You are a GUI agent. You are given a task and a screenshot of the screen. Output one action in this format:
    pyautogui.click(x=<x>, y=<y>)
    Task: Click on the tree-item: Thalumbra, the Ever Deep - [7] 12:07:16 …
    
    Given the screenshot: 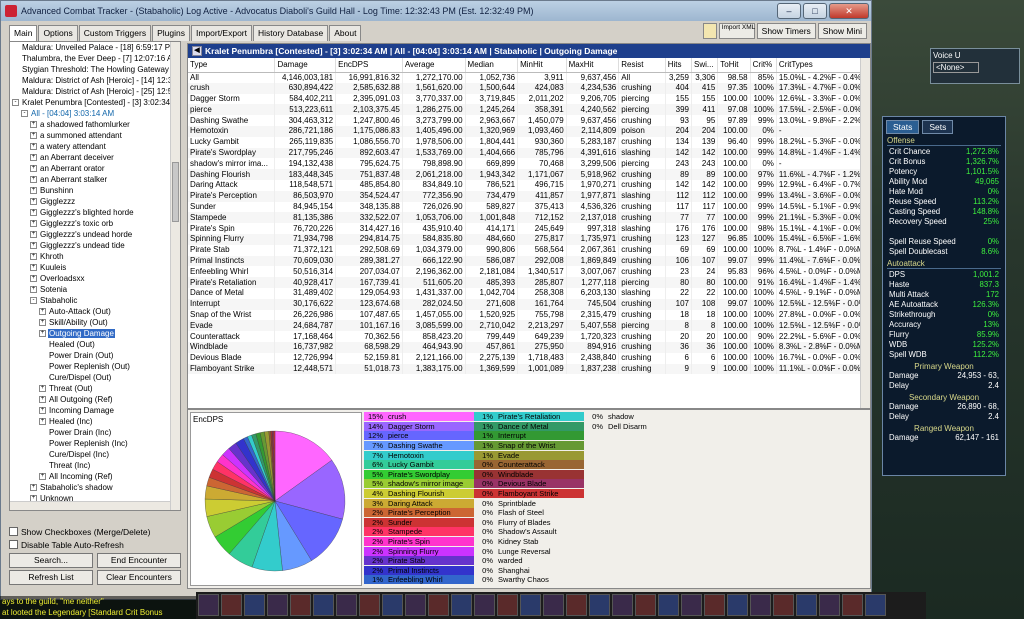 What is the action you would take?
    pyautogui.click(x=95, y=58)
    